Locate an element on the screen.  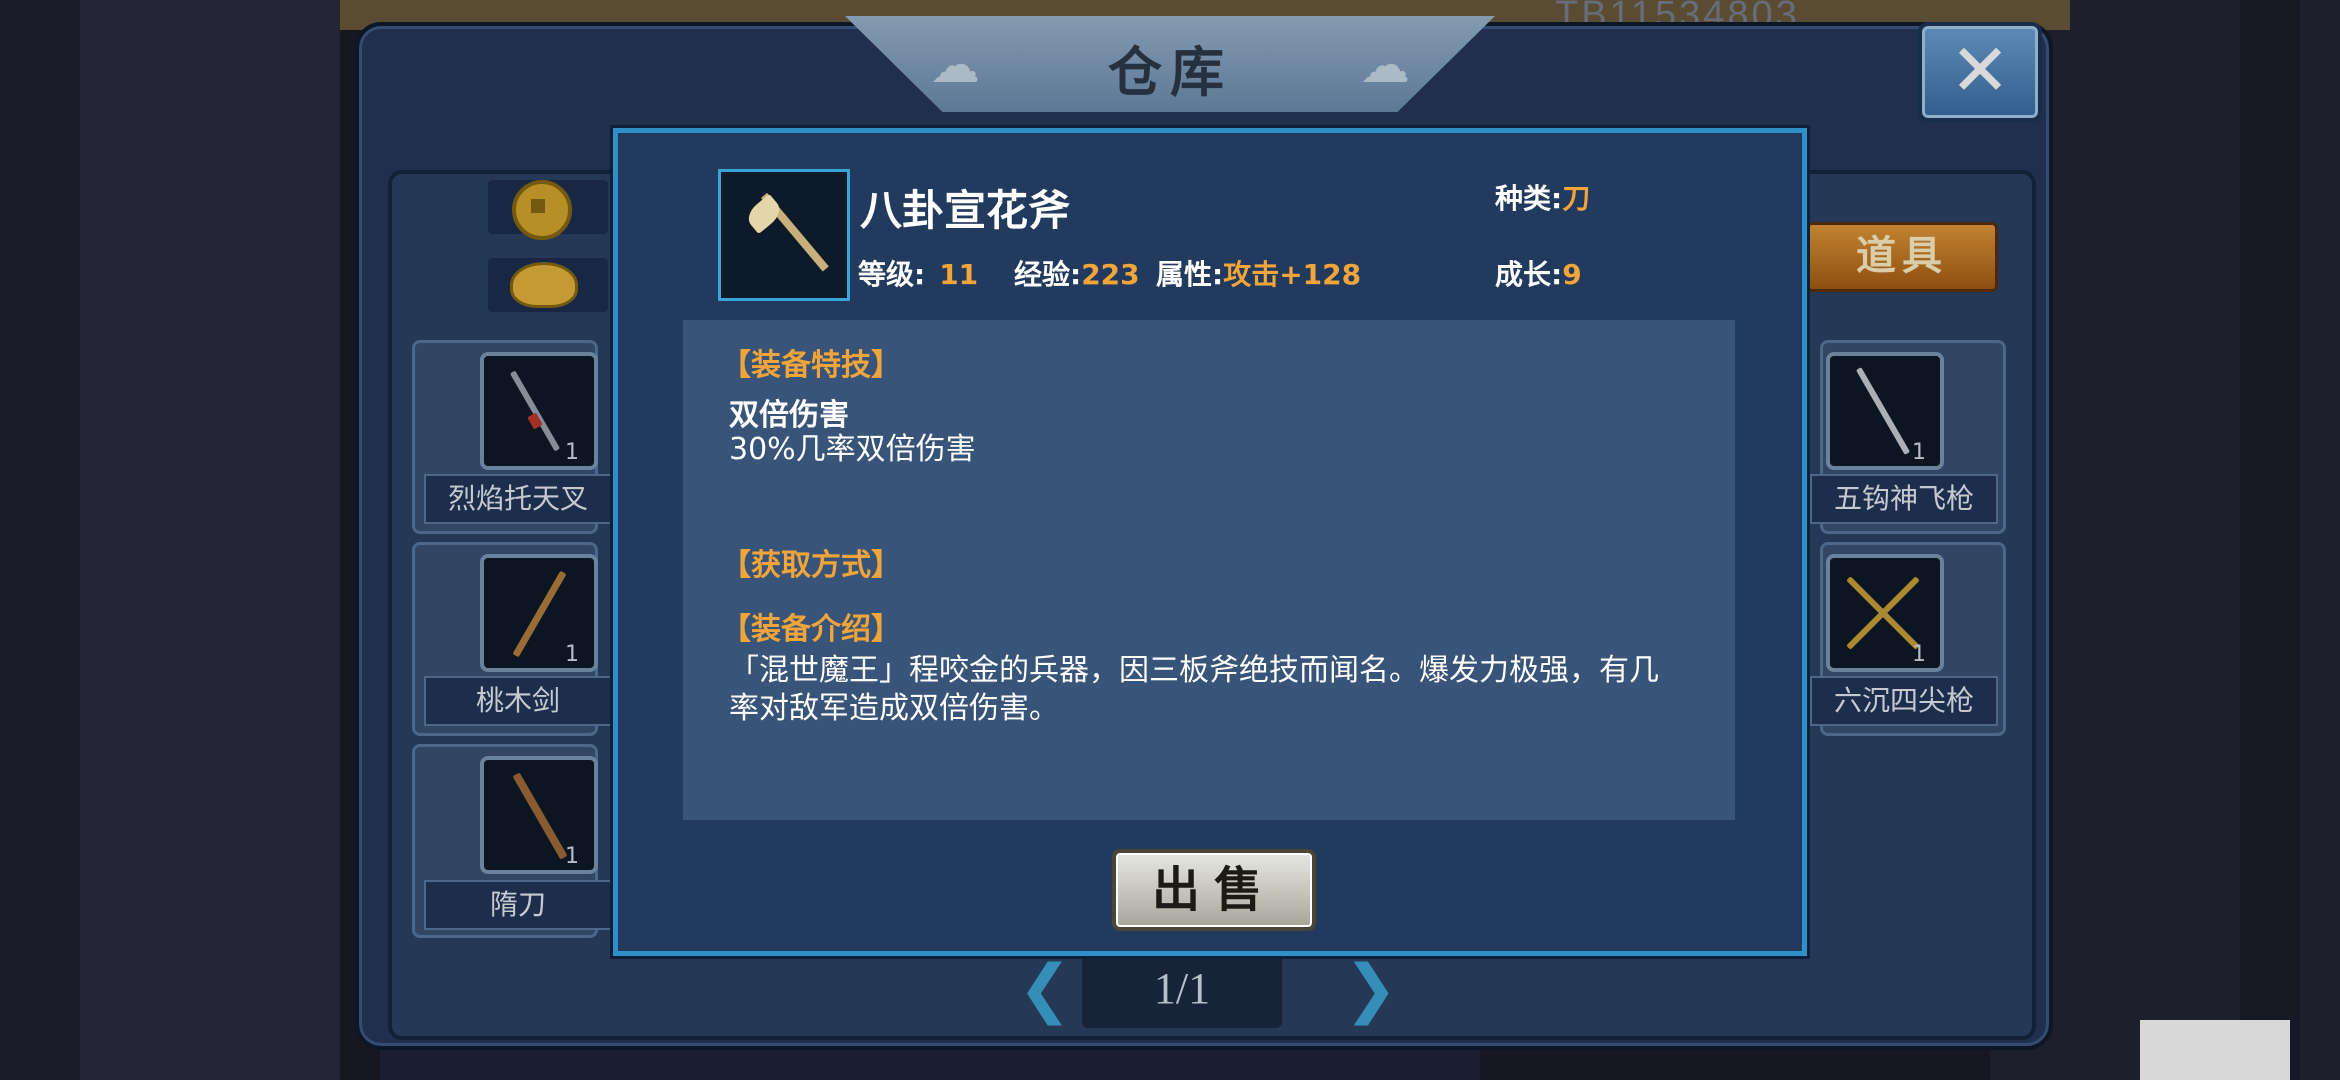
item-name: 八卦宣花斧 is located at coordinates (965, 210).